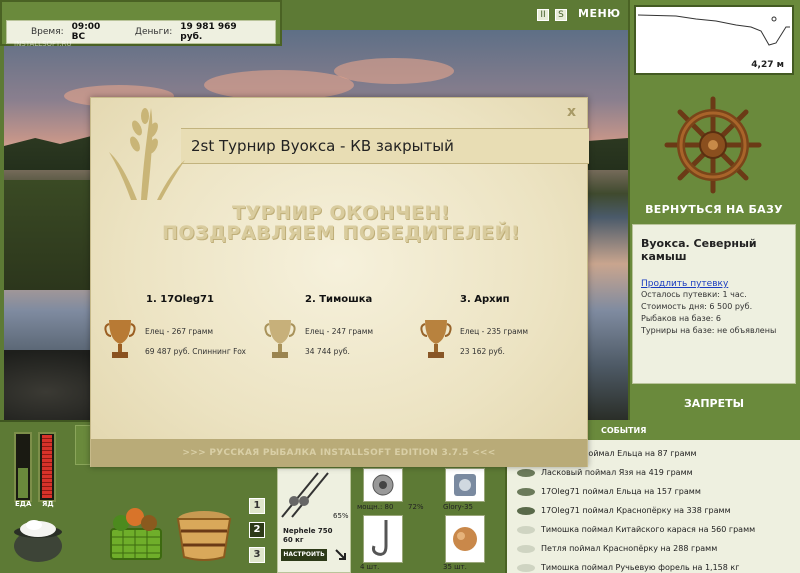  What do you see at coordinates (304, 555) in the screenshot?
I see `setup-button: НАСТРОИТЬ` at bounding box center [304, 555].